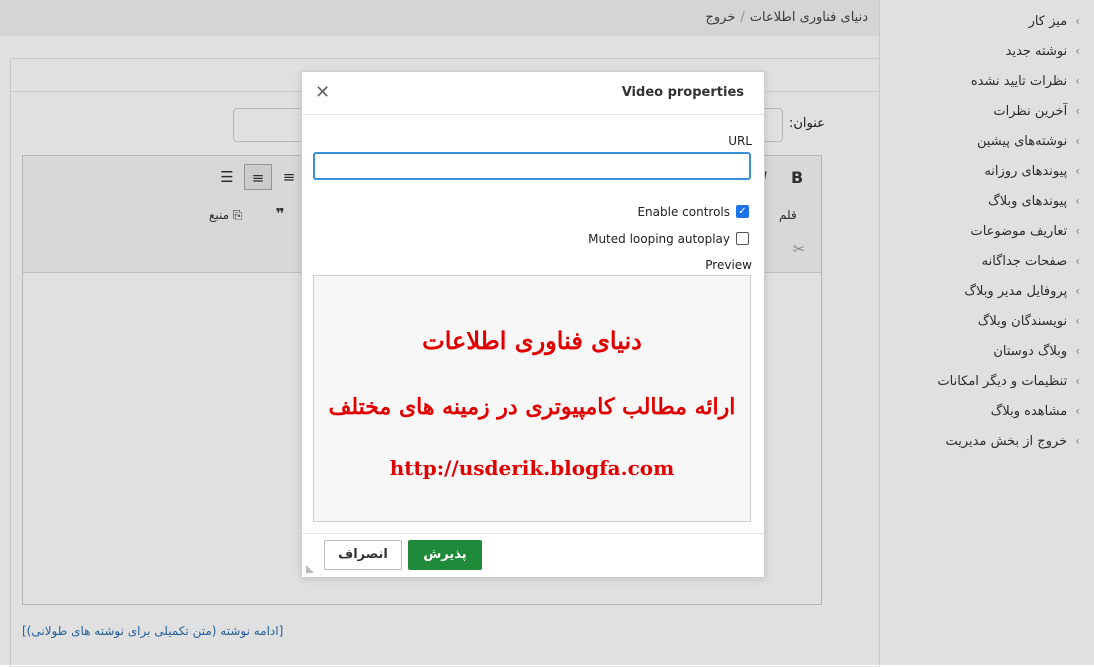 Image resolution: width=1094 pixels, height=667 pixels. I want to click on url-label: URL, so click(740, 141).